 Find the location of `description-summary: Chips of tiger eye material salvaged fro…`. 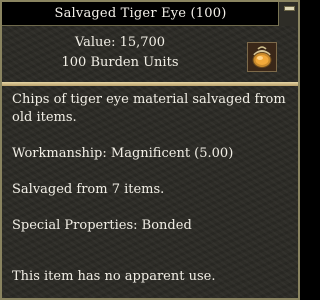

description-summary: Chips of tiger eye material salvaged fro… is located at coordinates (149, 108).